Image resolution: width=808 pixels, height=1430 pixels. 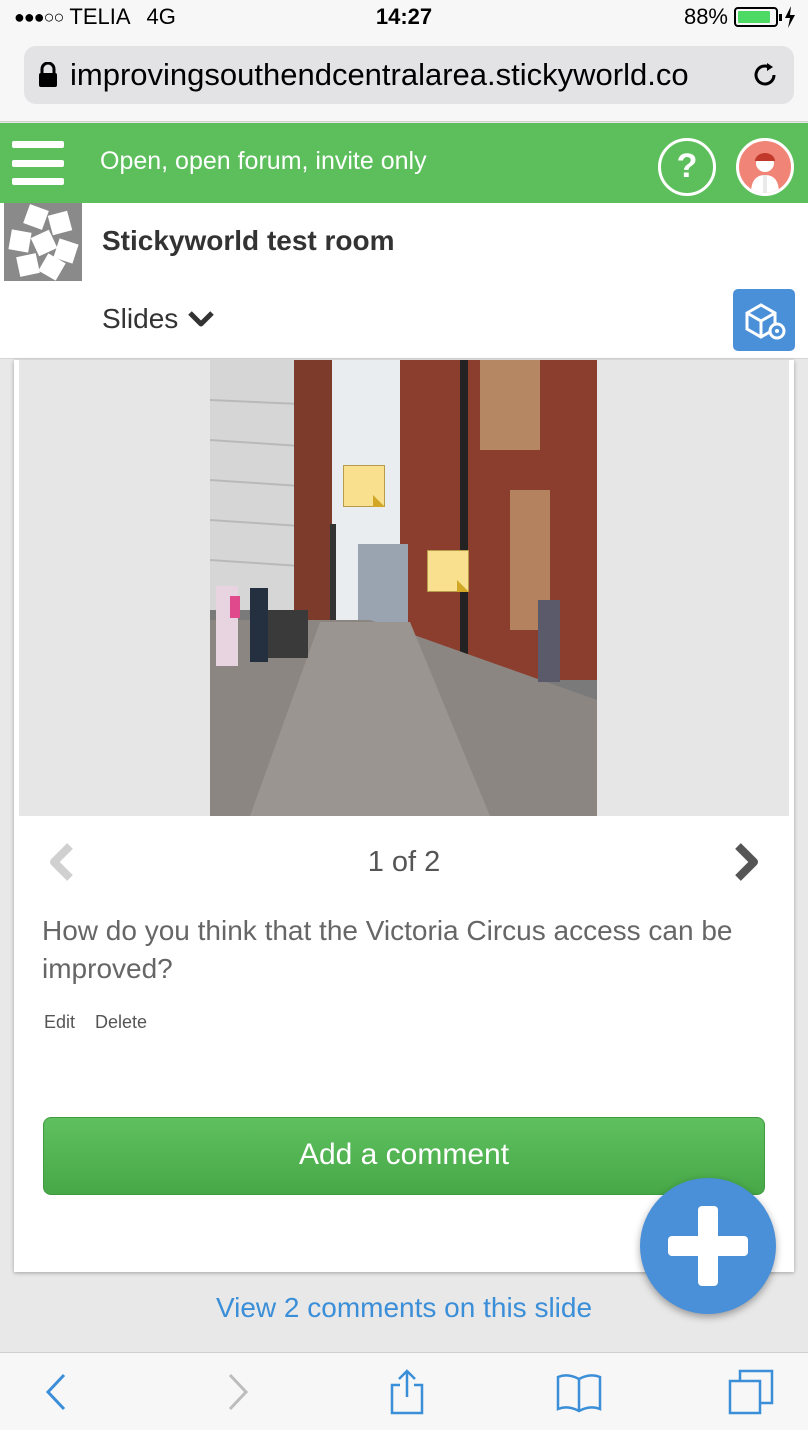 I want to click on reload-icon, so click(x=765, y=75).